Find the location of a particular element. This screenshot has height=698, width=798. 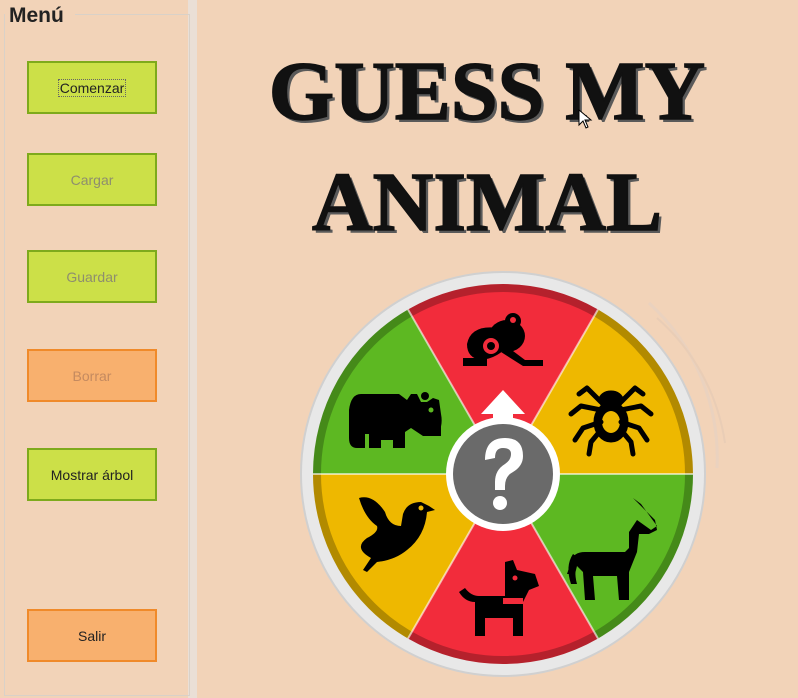

save-button: Guardar is located at coordinates (92, 276).